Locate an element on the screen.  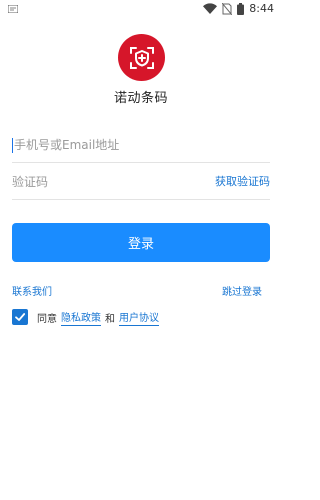
app-logo is located at coordinates (141, 57).